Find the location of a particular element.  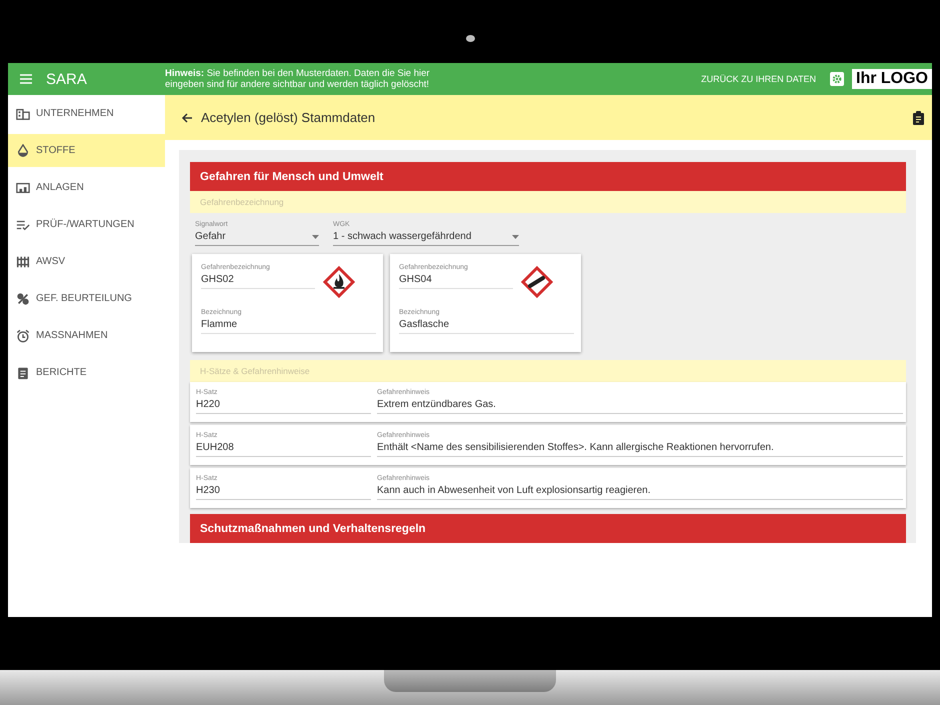

section-header: Schutzmaßnahmen und Verhaltensregeln is located at coordinates (548, 528).